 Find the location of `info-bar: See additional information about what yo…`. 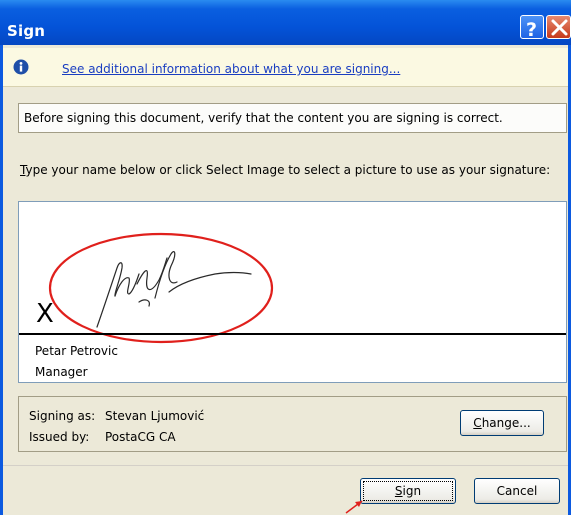

info-bar: See additional information about what yo… is located at coordinates (285, 67).